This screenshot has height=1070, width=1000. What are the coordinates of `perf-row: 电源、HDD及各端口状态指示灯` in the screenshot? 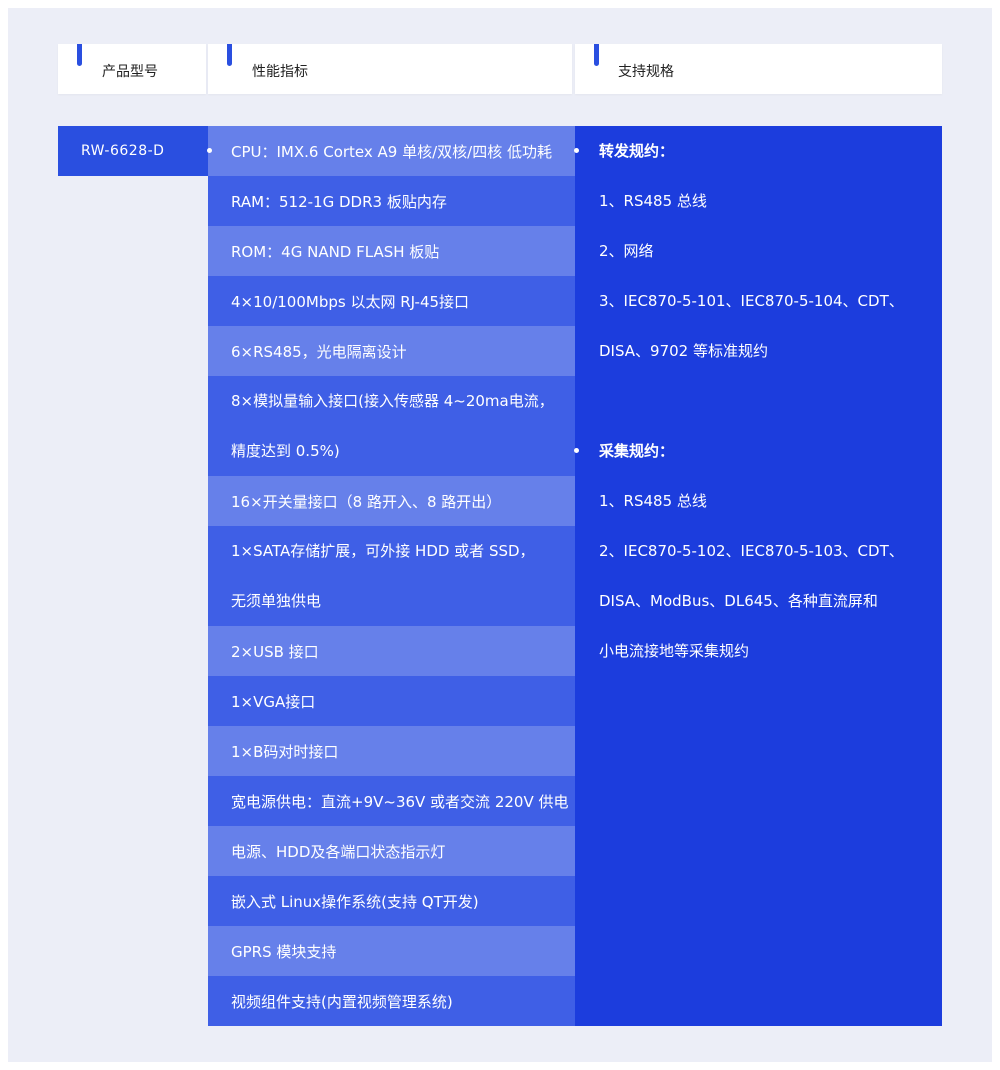 It's located at (391, 851).